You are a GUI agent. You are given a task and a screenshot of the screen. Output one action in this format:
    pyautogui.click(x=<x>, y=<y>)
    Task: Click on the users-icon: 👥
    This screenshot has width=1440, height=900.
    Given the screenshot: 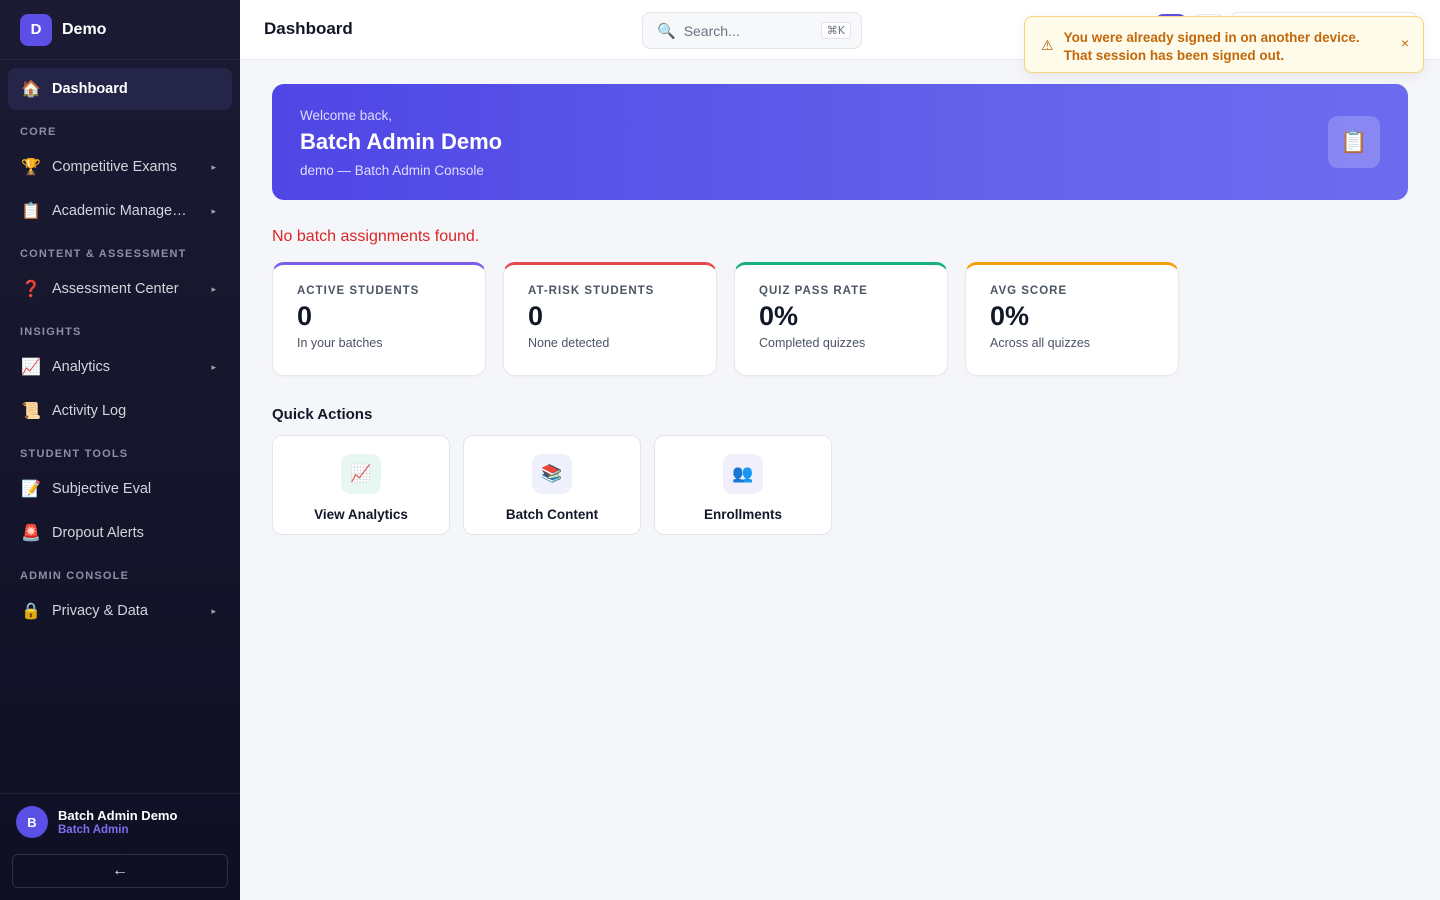 What is the action you would take?
    pyautogui.click(x=743, y=474)
    